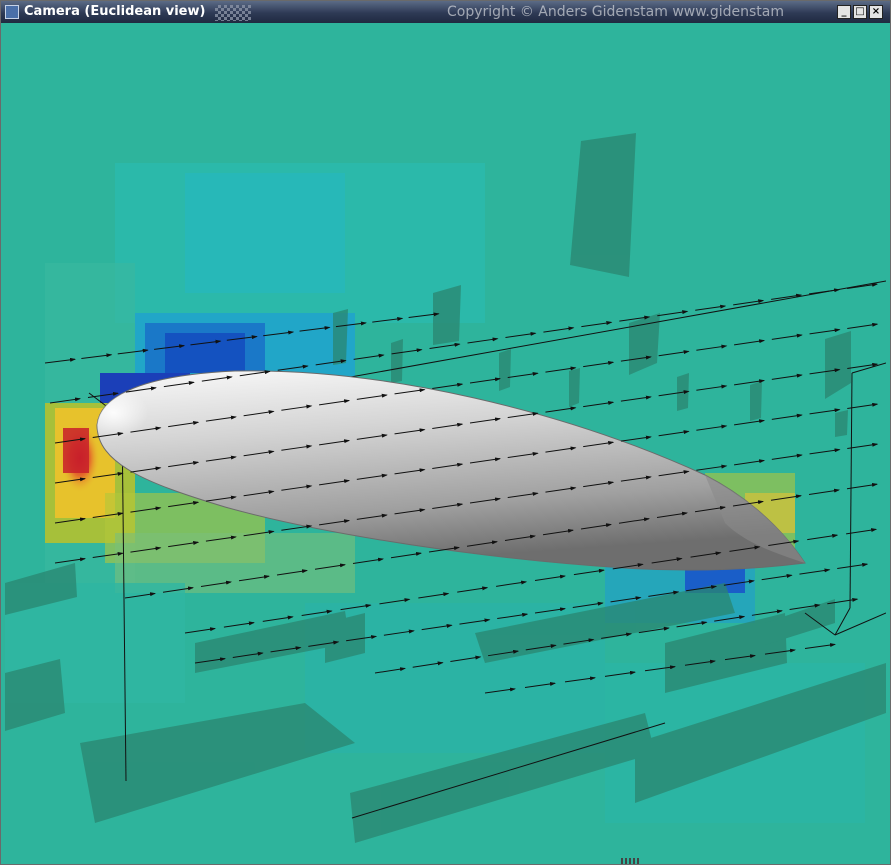 Image resolution: width=891 pixels, height=865 pixels. Describe the element at coordinates (876, 12) in the screenshot. I see `close-icon: ×` at that location.